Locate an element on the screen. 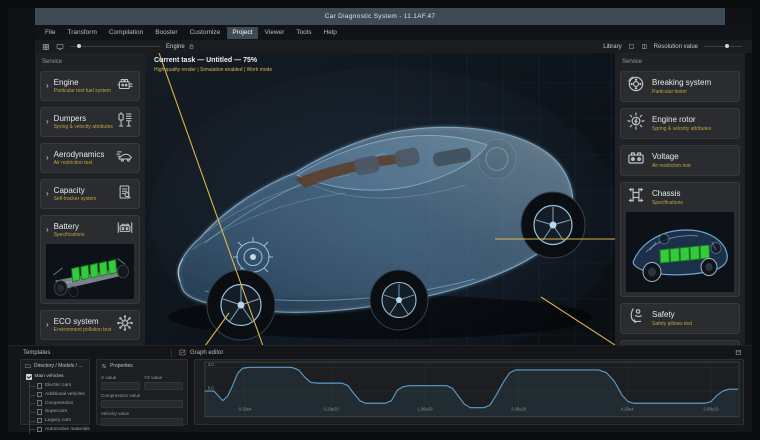 This screenshot has width=760, height=440. menu-item-viewer: Viewer is located at coordinates (275, 33).